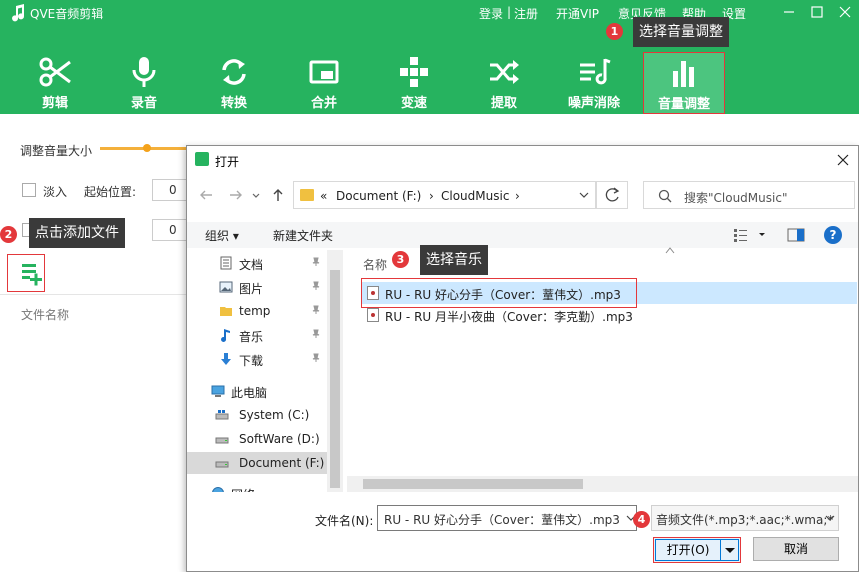  I want to click on document-icon, so click(226, 263).